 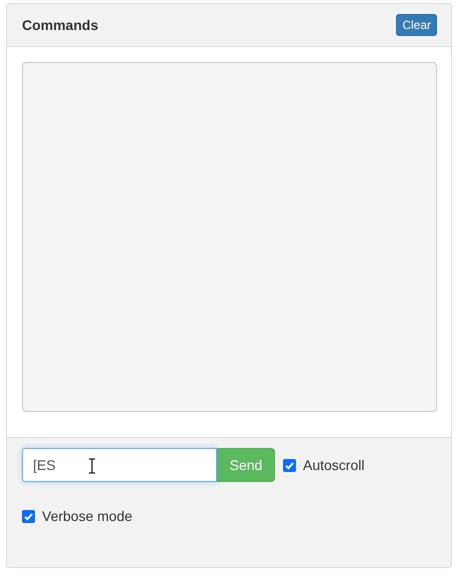 What do you see at coordinates (92, 466) in the screenshot?
I see `text-cursor-icon` at bounding box center [92, 466].